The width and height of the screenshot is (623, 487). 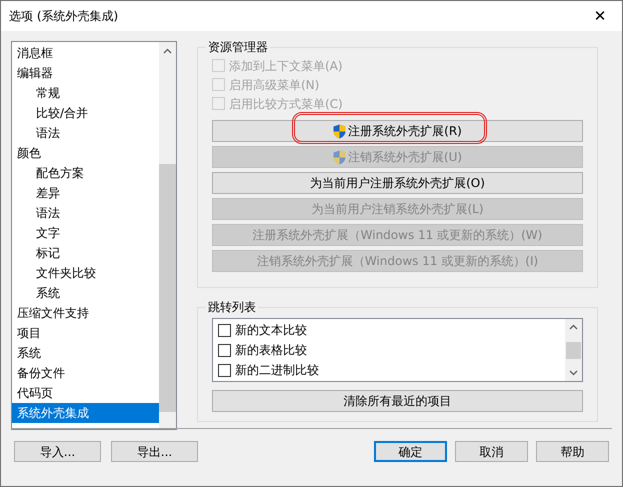 I want to click on tree-item: 常规, so click(x=85, y=93).